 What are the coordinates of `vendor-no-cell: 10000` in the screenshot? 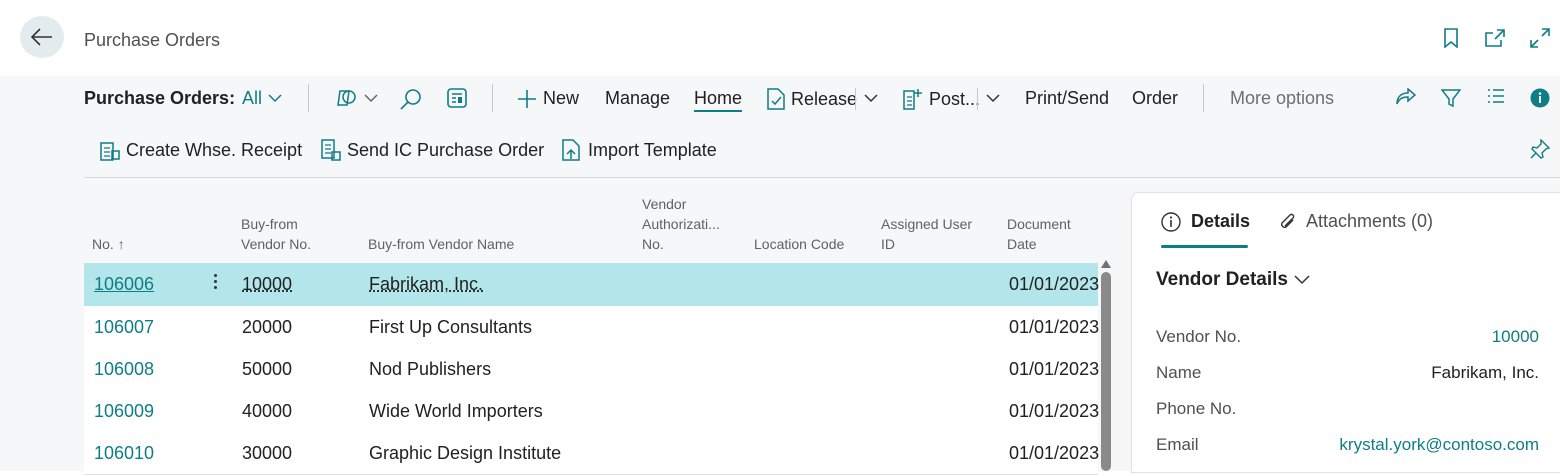 It's located at (267, 284).